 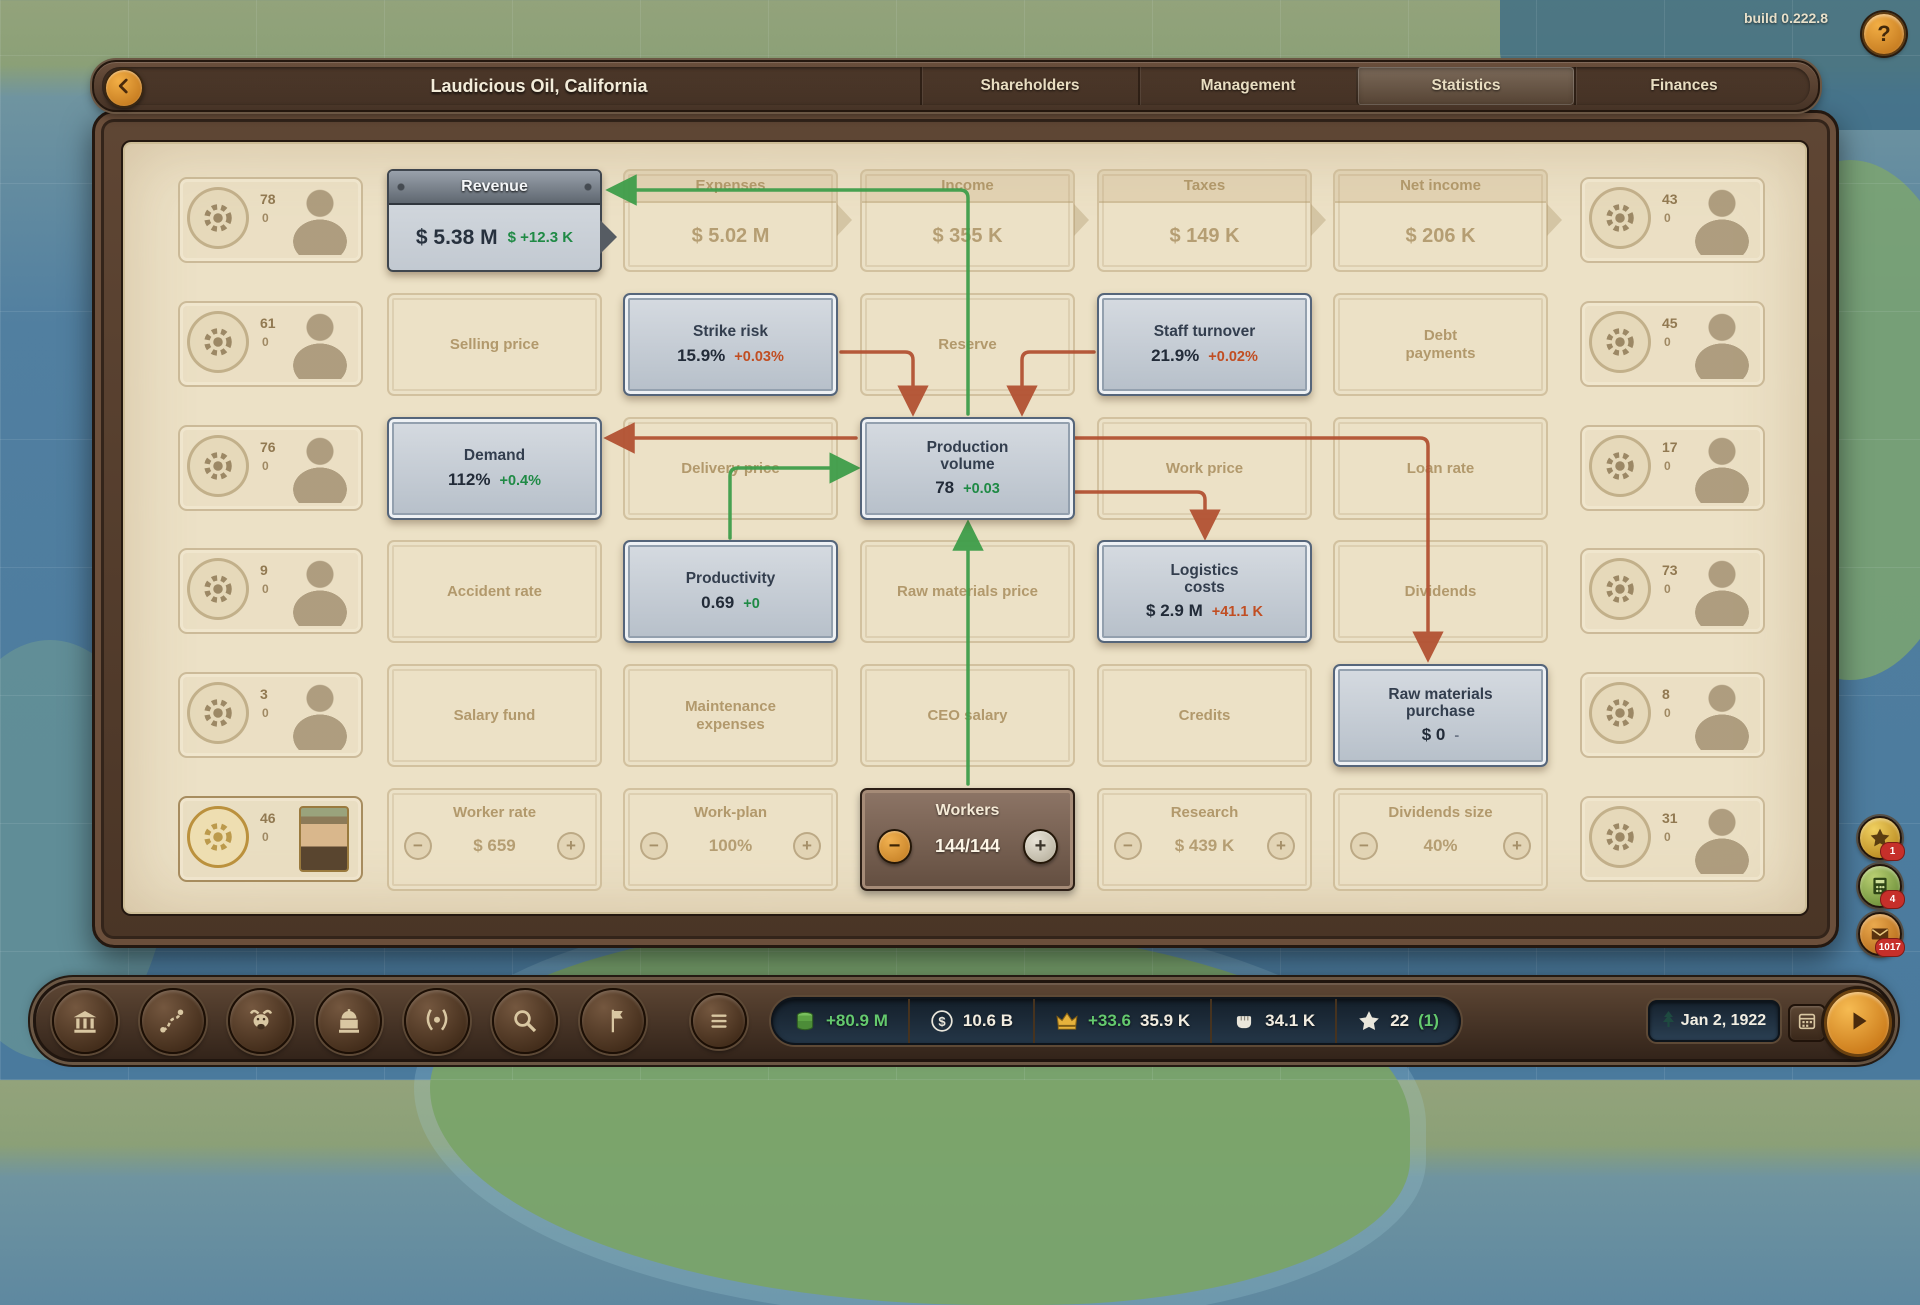 I want to click on menu-button, so click(x=719, y=1021).